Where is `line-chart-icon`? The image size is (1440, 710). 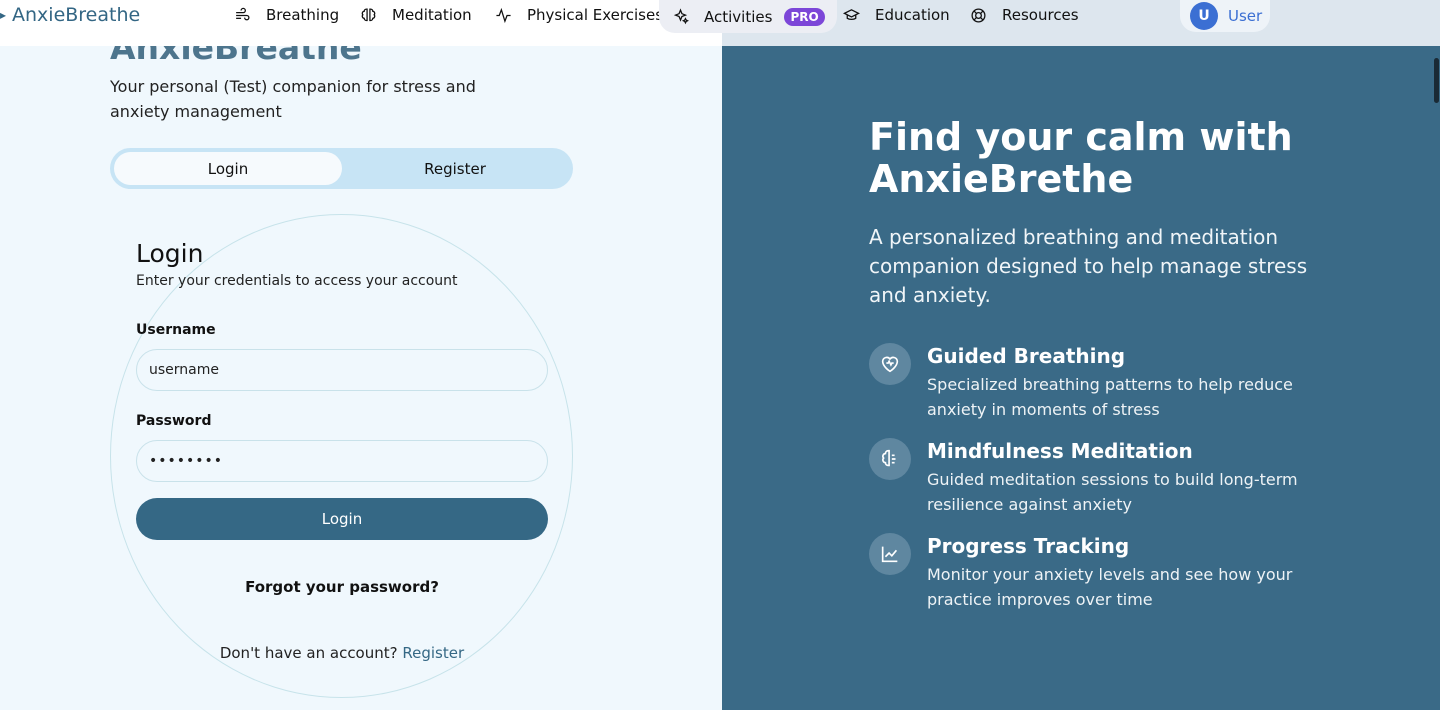
line-chart-icon is located at coordinates (890, 554).